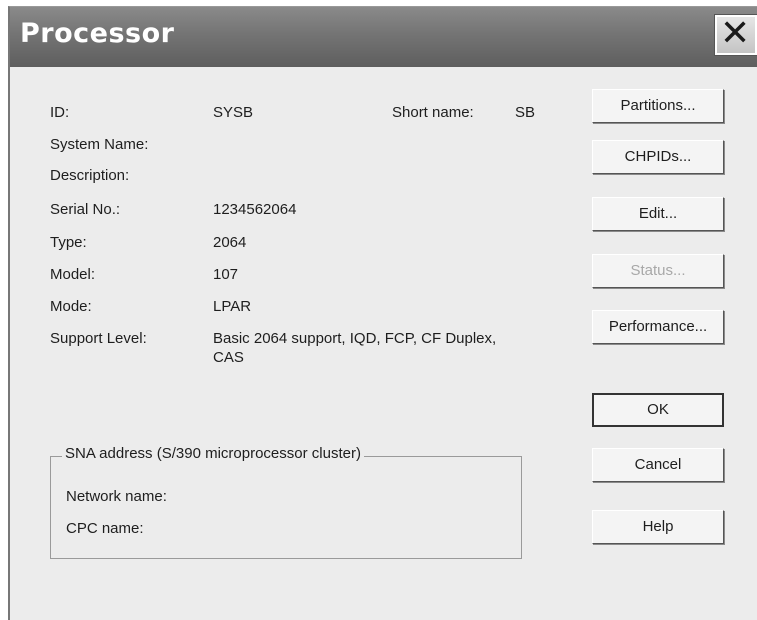 This screenshot has height=620, width=757. Describe the element at coordinates (90, 175) in the screenshot. I see `description-label: Description:` at that location.